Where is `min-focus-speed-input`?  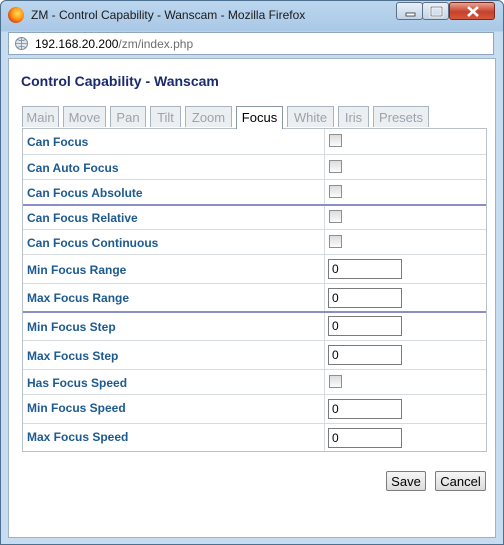
min-focus-speed-input is located at coordinates (365, 409).